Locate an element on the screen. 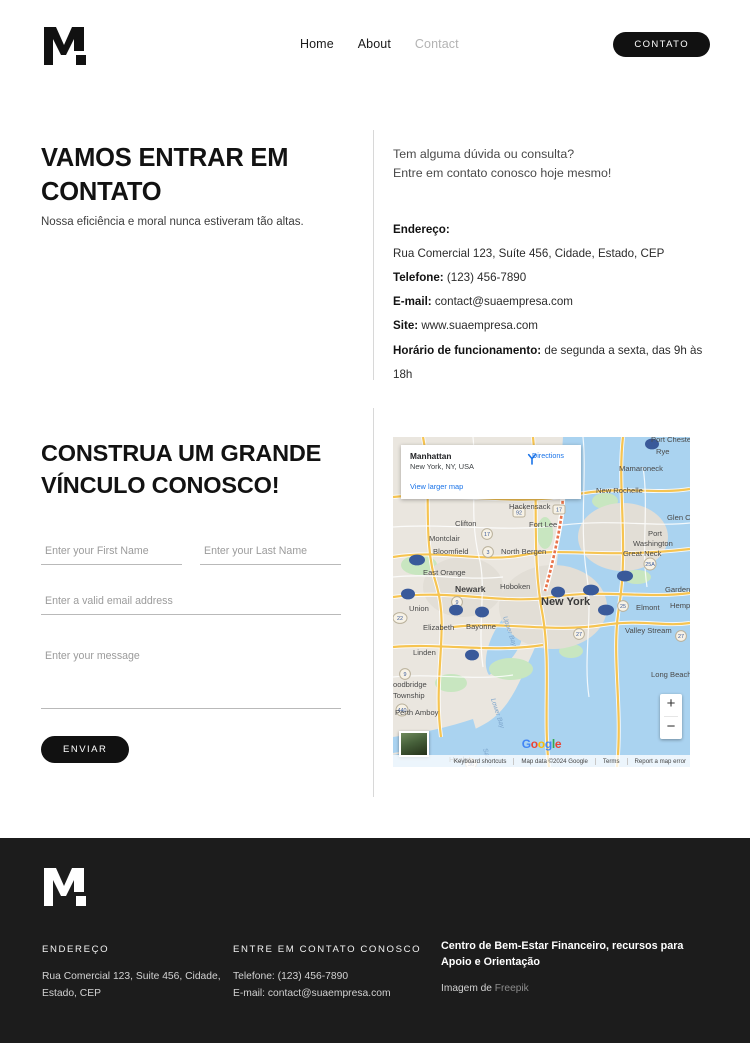 Image resolution: width=750 pixels, height=1043 pixels. map-zoom-controls: + − is located at coordinates (671, 716).